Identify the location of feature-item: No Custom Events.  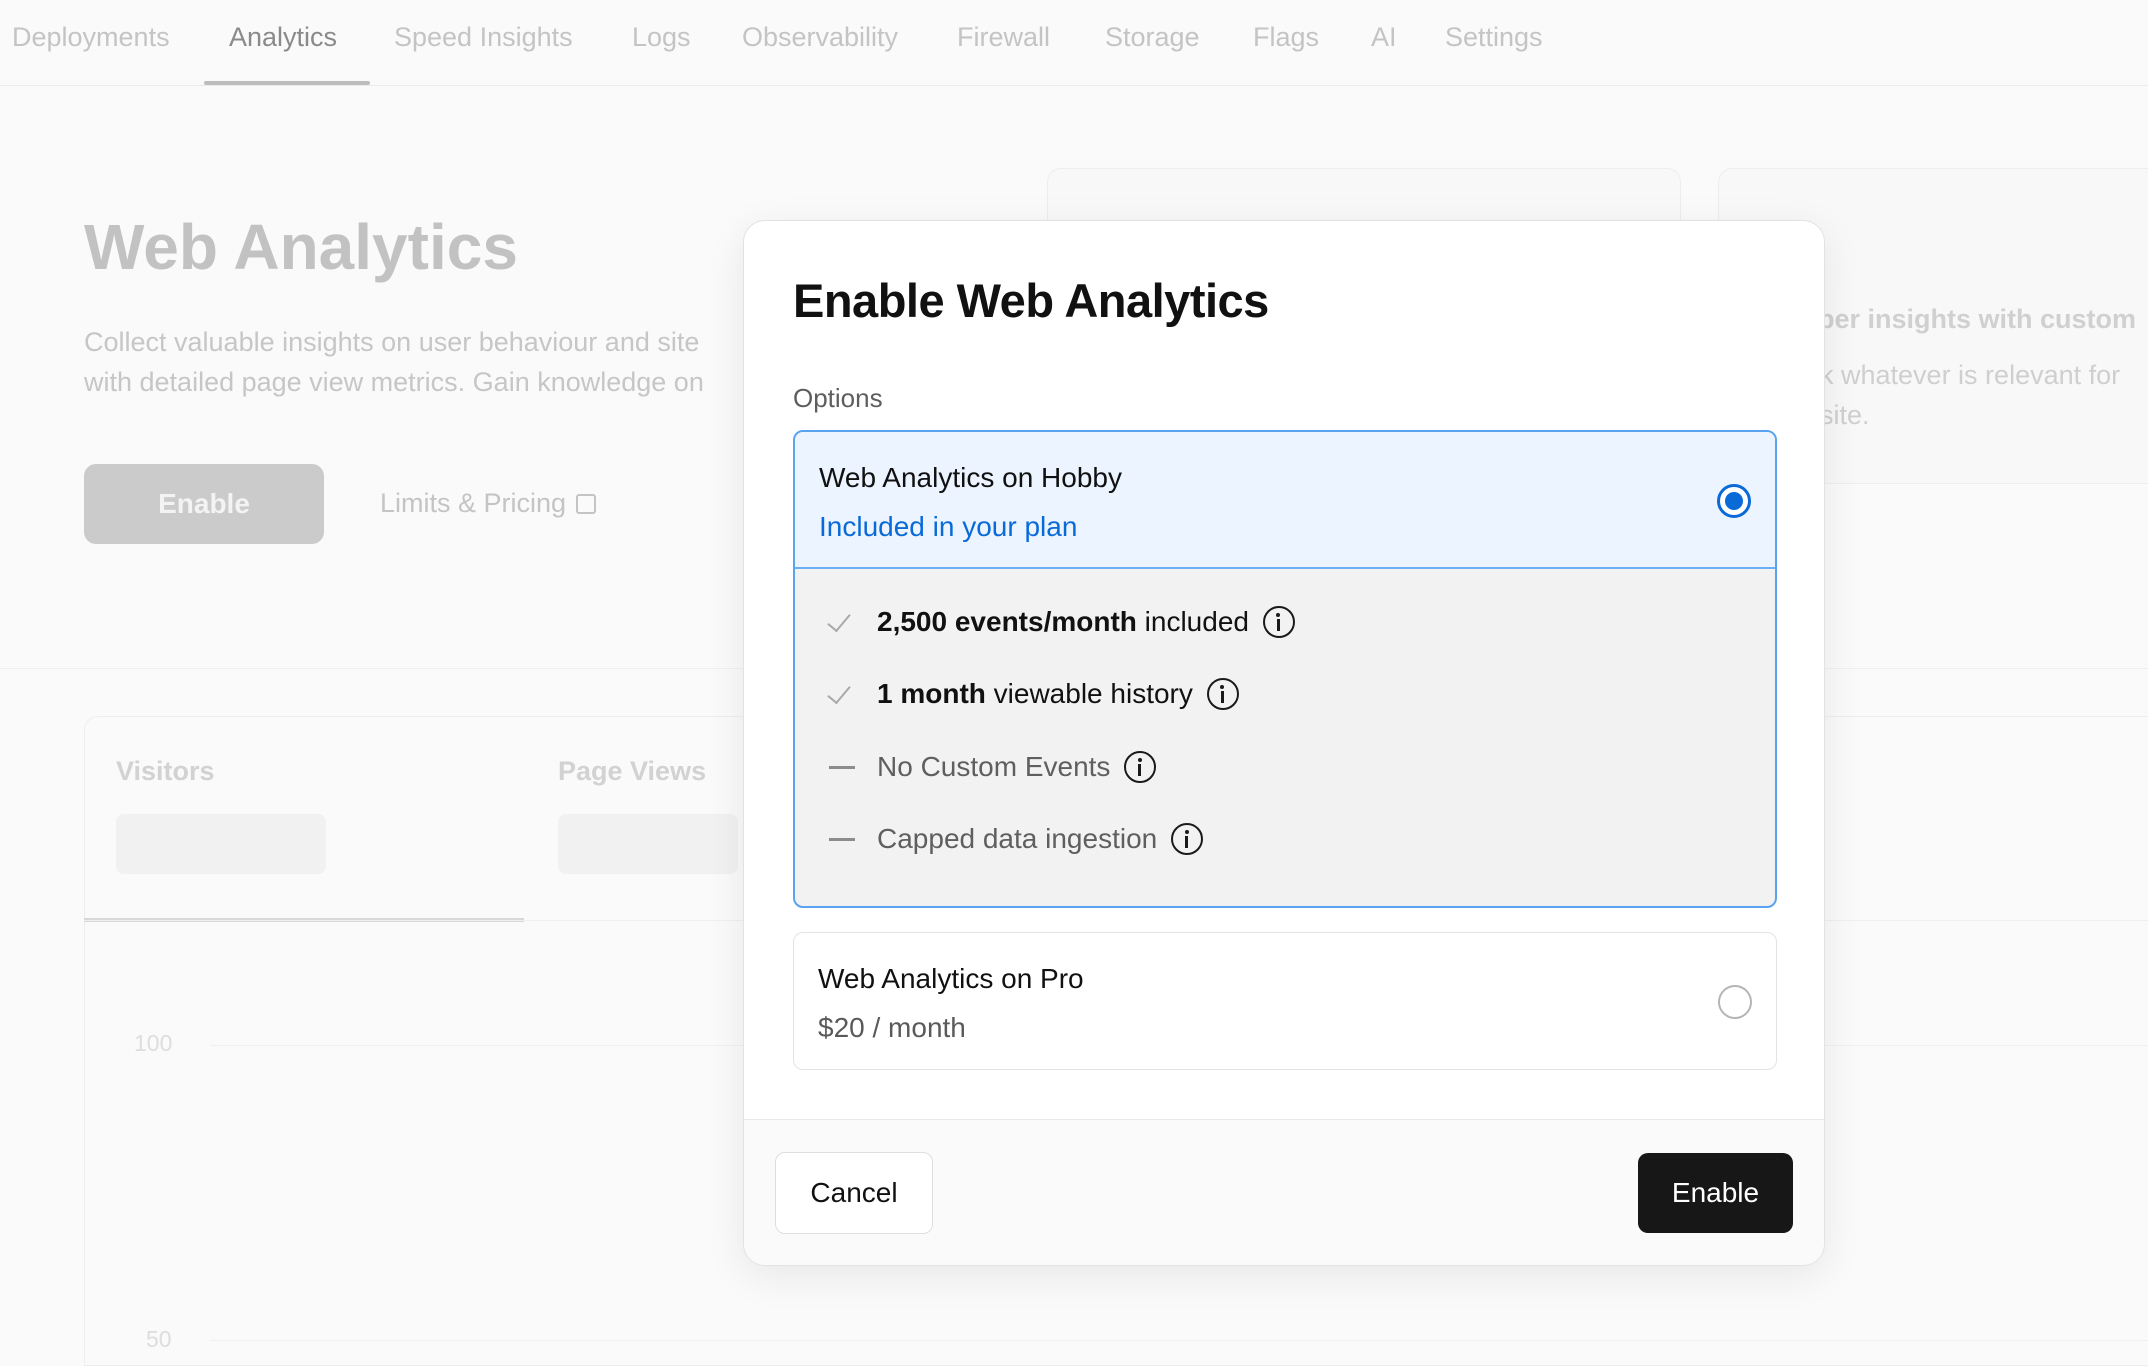
(992, 767).